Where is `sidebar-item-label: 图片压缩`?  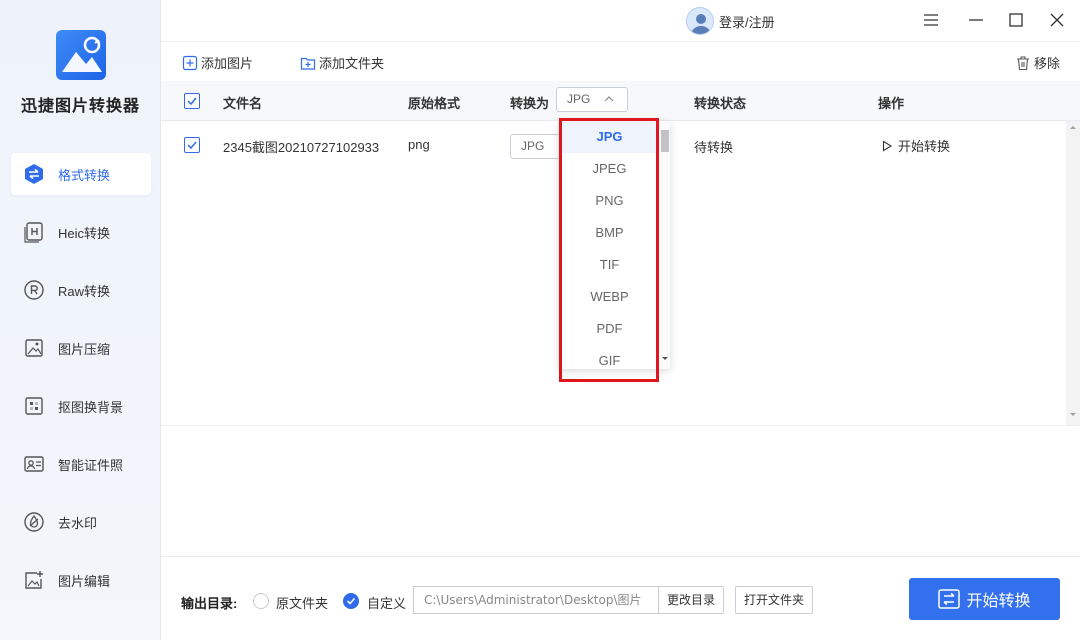 sidebar-item-label: 图片压缩 is located at coordinates (84, 349).